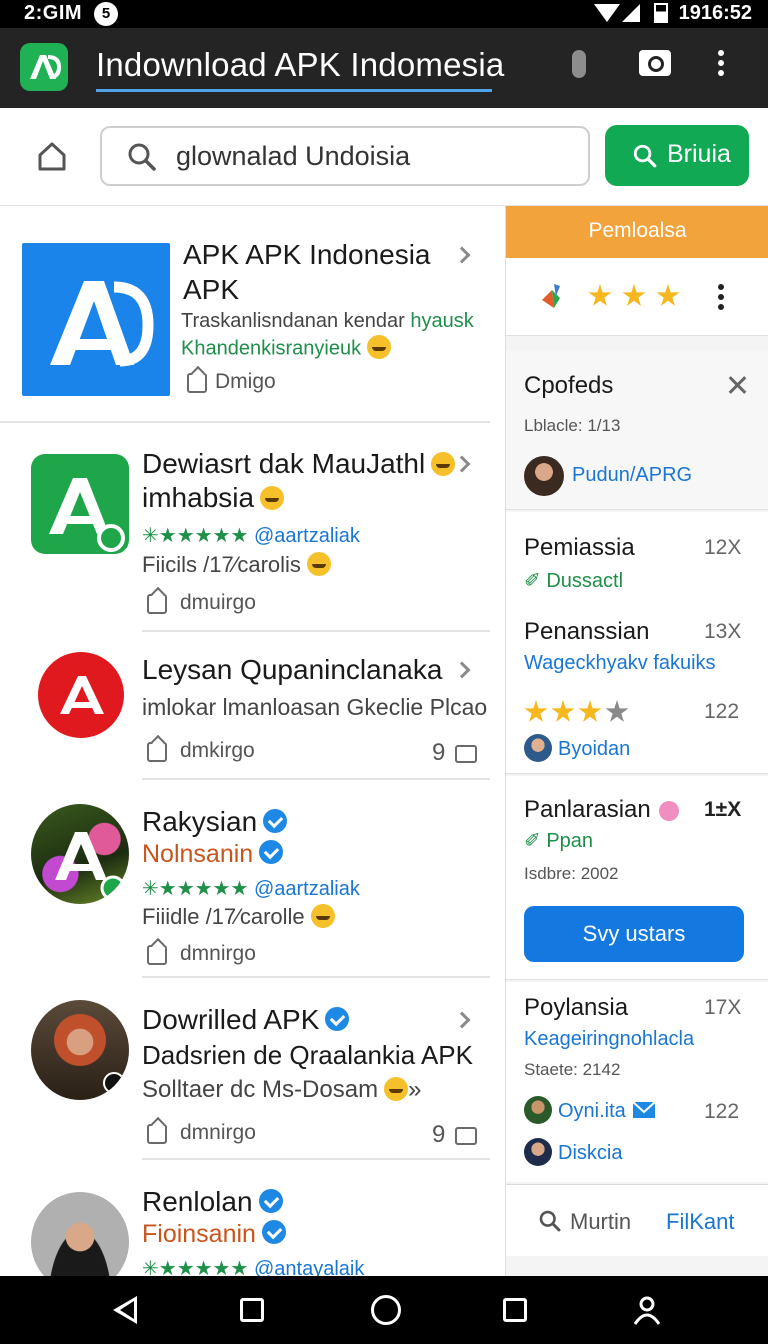 This screenshot has width=768, height=1344. I want to click on item-desc: imlokar lmanloasan Gkeclie Plcao, so click(315, 707).